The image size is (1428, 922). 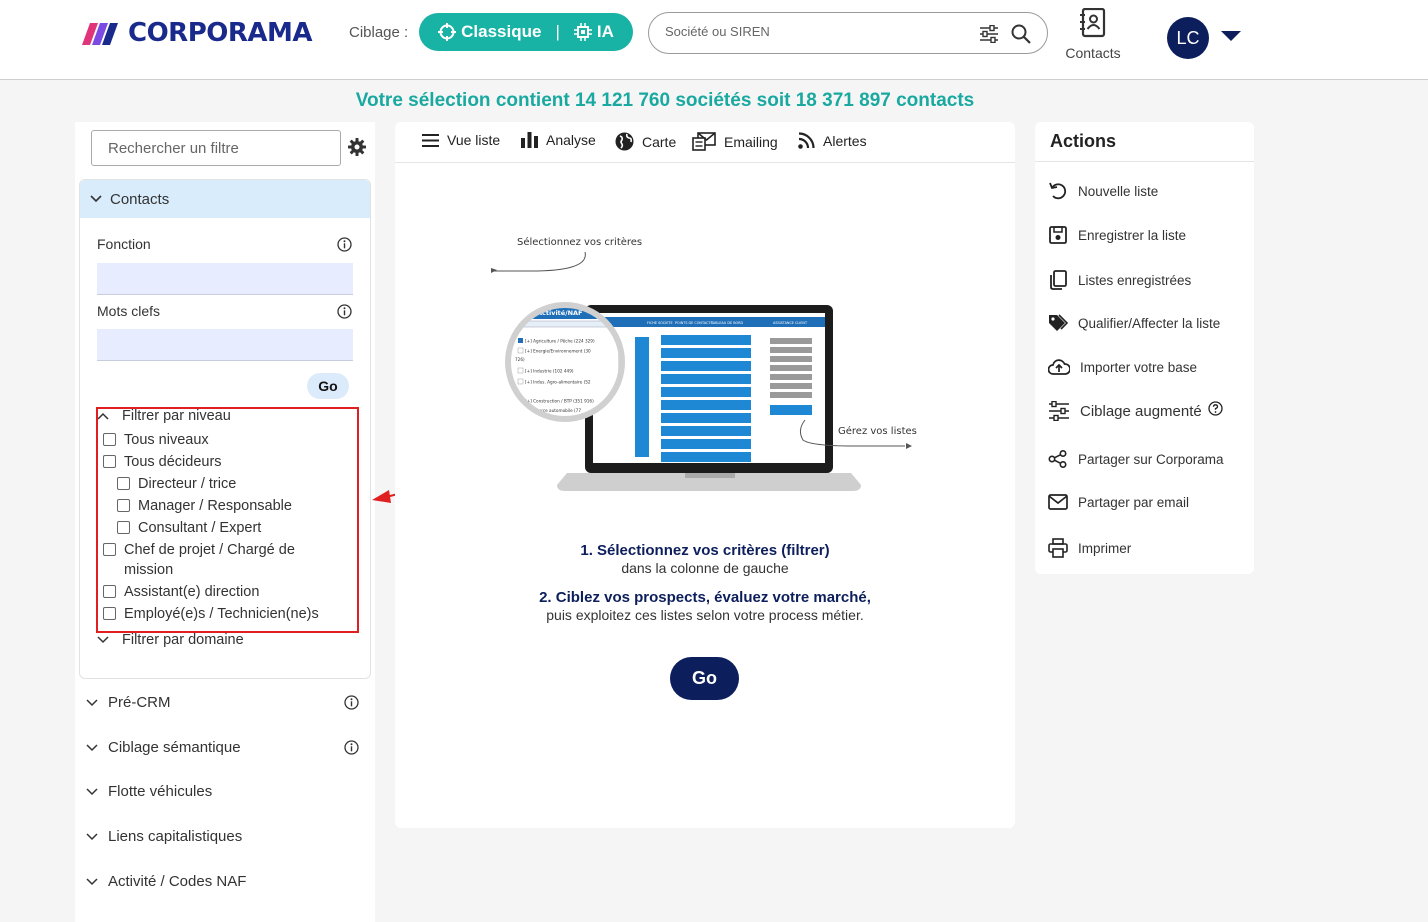 I want to click on section-pre-crm: Pré-CRM, so click(x=226, y=702).